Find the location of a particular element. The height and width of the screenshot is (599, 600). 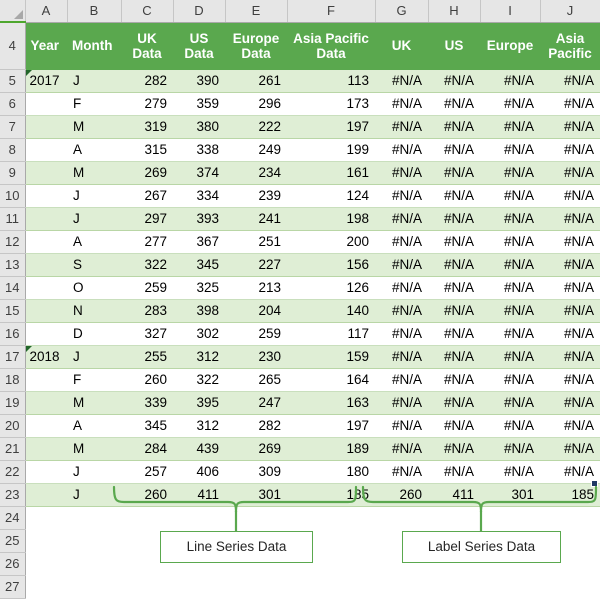

cell-uk-5: #N/A is located at coordinates (401, 81).